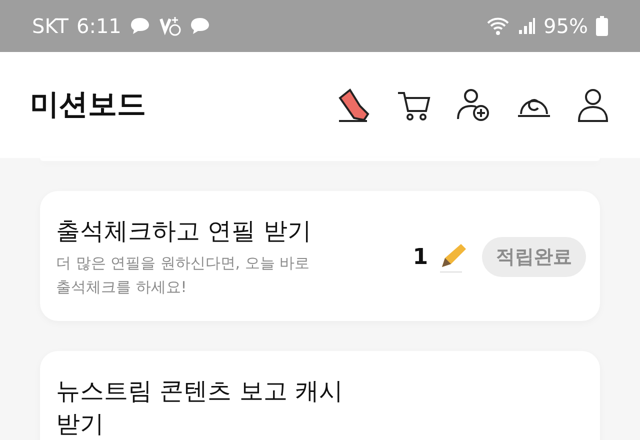 The height and width of the screenshot is (440, 640). What do you see at coordinates (200, 408) in the screenshot?
I see `mission-title: 뉴스트림 콘텐츠 보고 캐시 받기` at bounding box center [200, 408].